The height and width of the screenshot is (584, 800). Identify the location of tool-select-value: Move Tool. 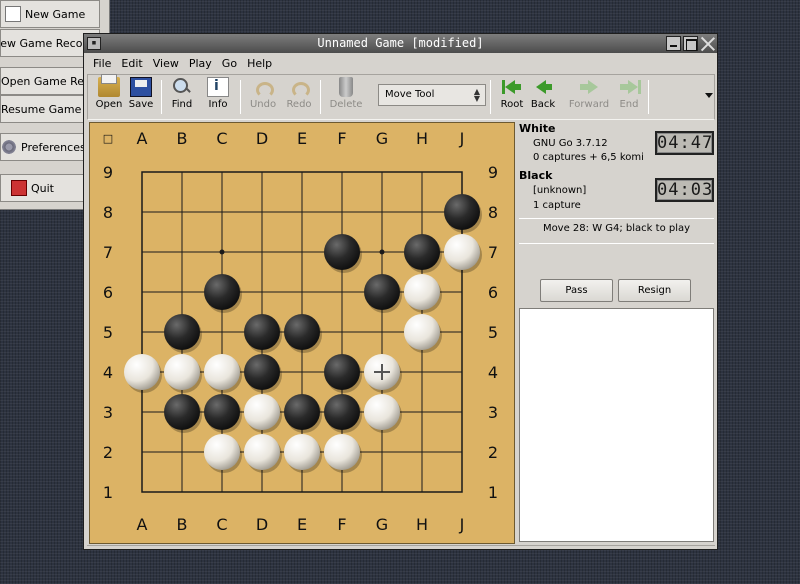
(410, 94).